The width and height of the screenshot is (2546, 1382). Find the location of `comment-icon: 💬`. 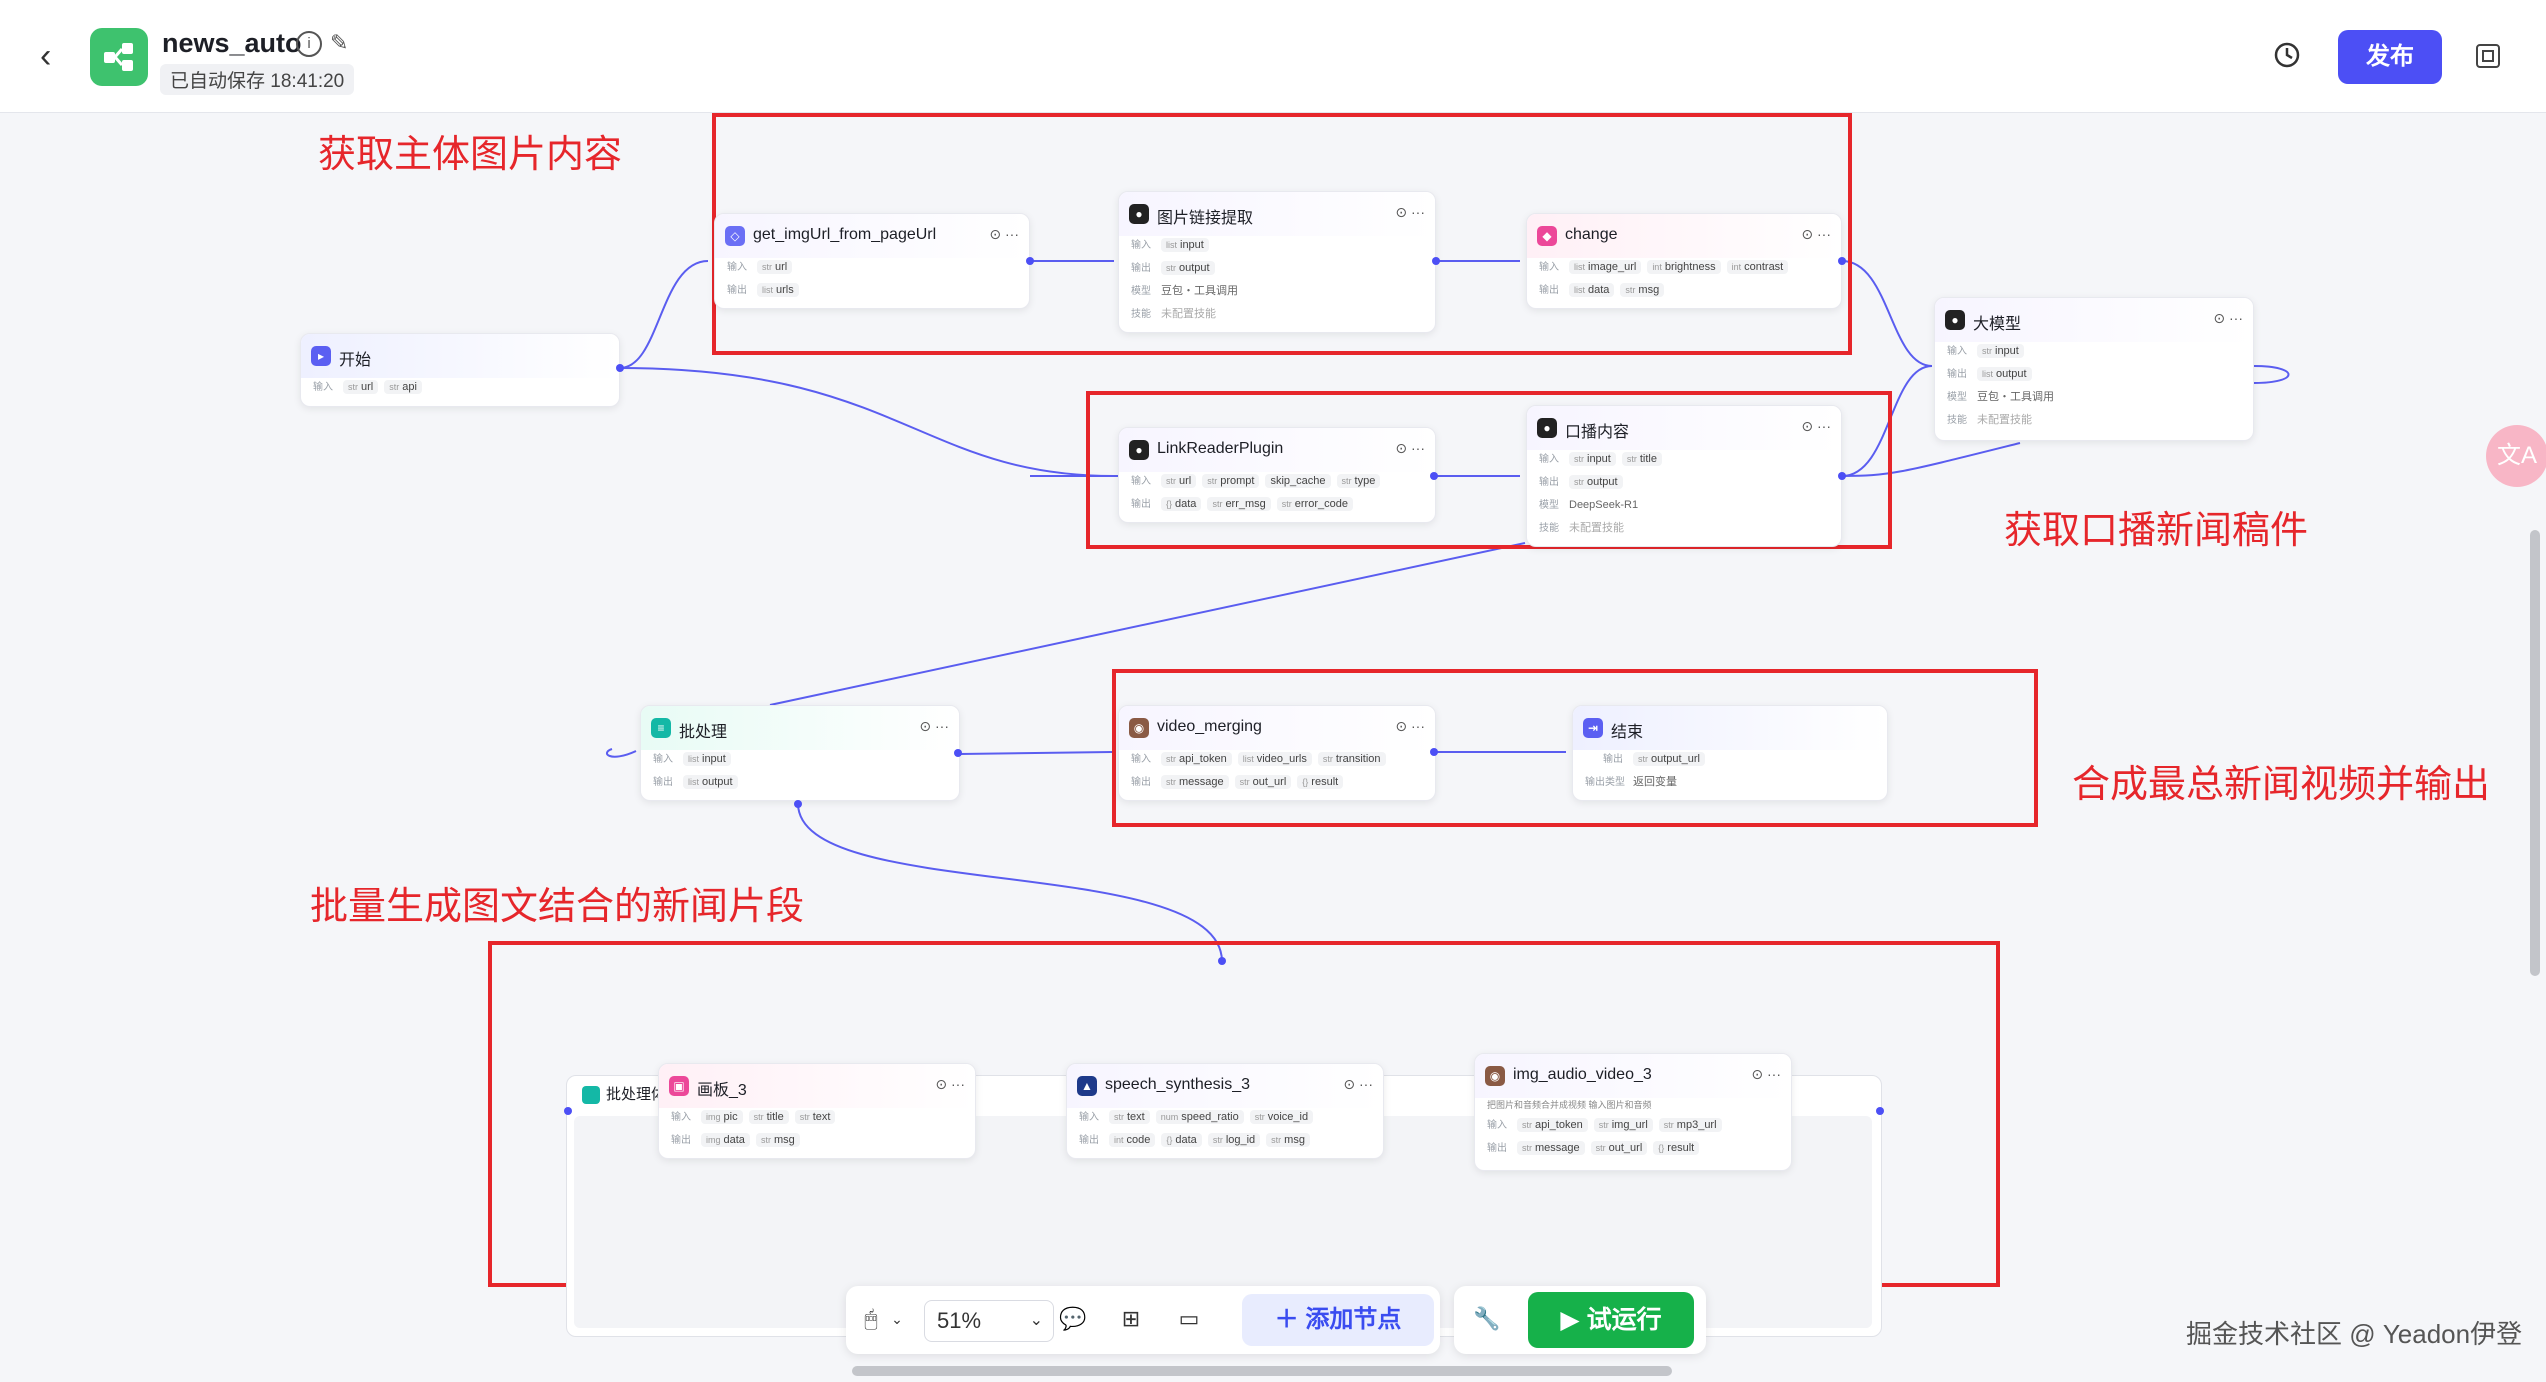

comment-icon: 💬 is located at coordinates (1073, 1319).